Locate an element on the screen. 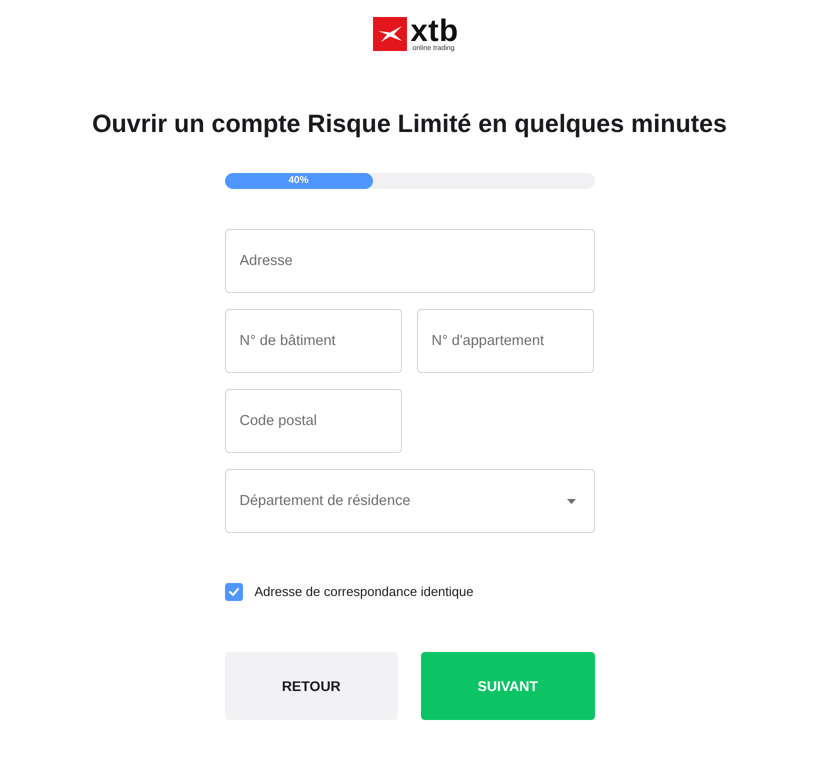  input-field: Code postal is located at coordinates (313, 421).